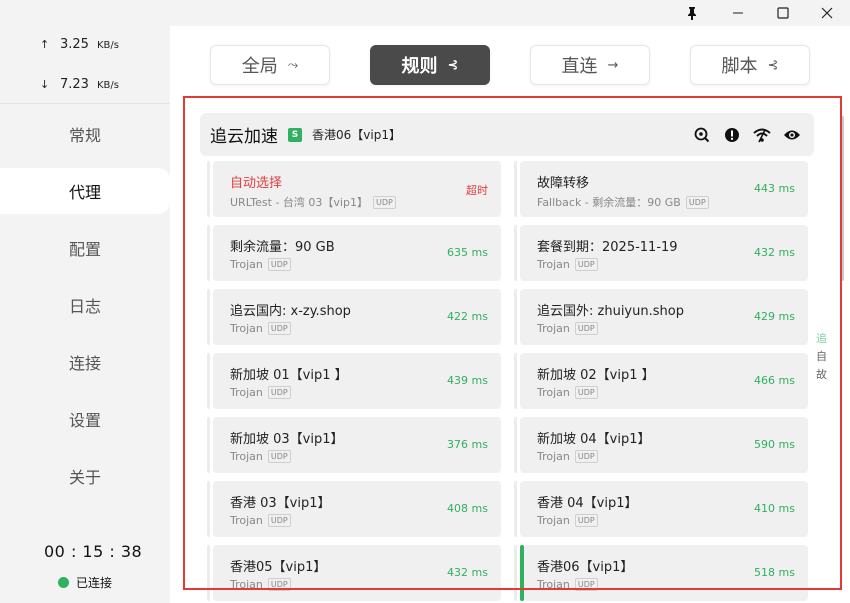  I want to click on proxy-card: 新加坡 03【vip1】 Trojan UDP 376 ms, so click(354, 445).